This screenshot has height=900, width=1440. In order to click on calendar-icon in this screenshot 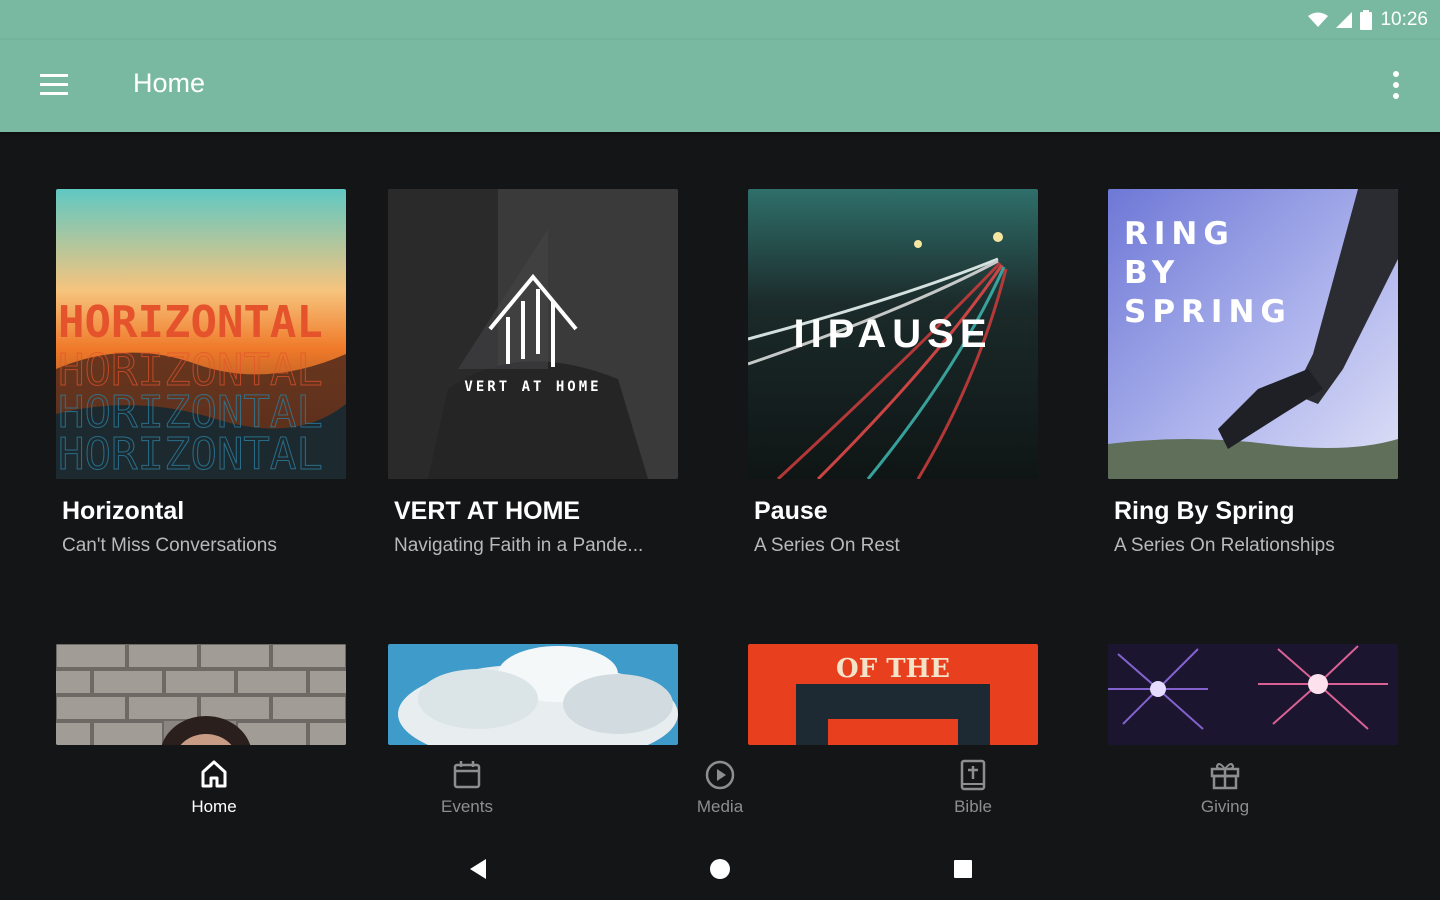, I will do `click(467, 775)`.